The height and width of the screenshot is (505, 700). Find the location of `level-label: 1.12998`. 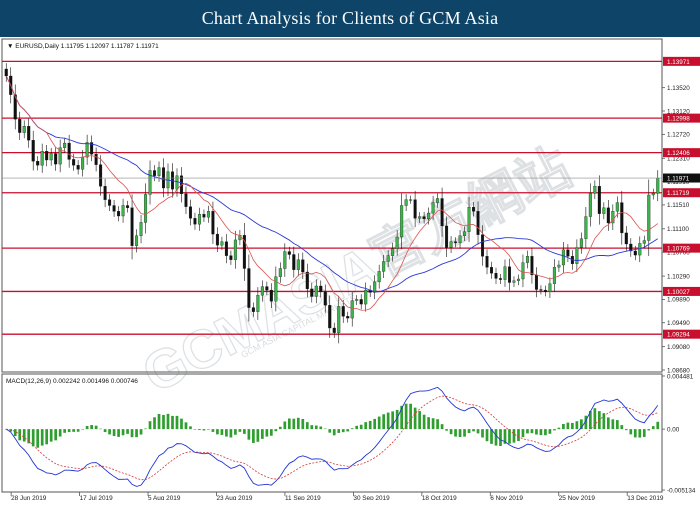

level-label: 1.12998 is located at coordinates (678, 119).